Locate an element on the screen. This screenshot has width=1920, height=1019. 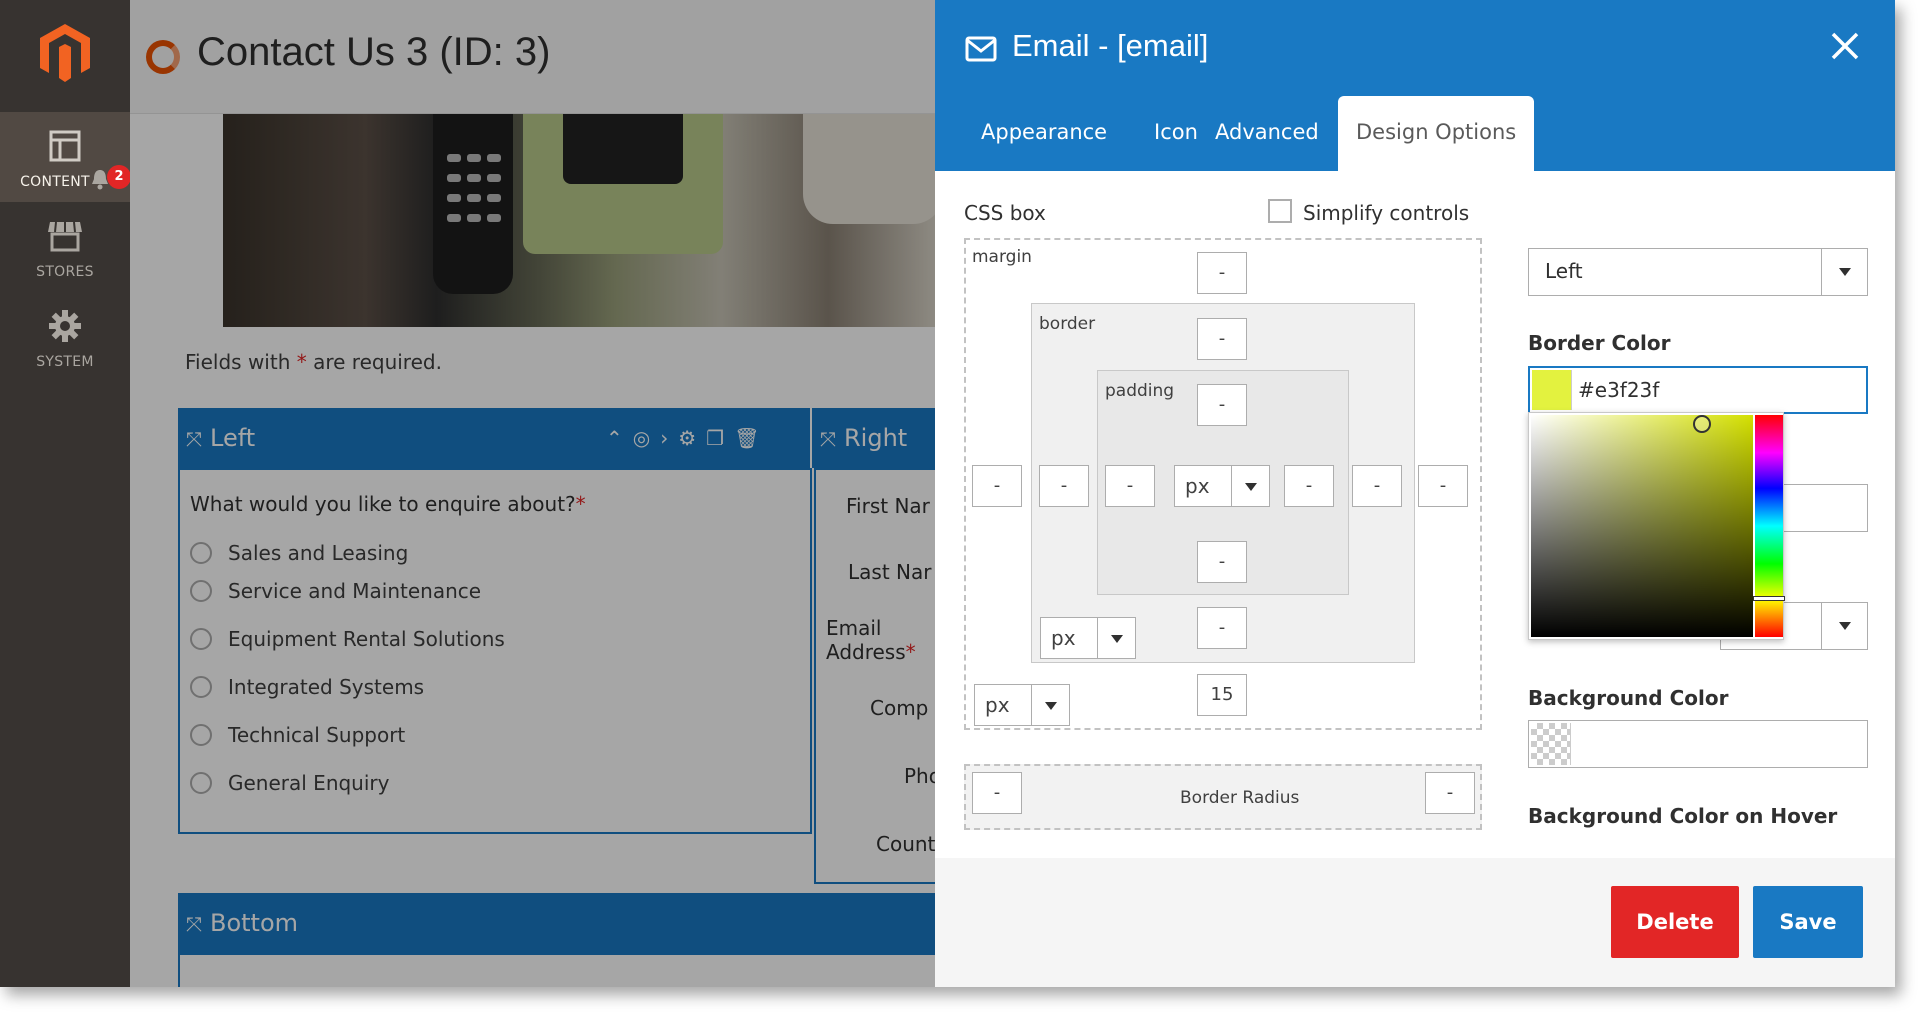
mail-icon is located at coordinates (981, 49).